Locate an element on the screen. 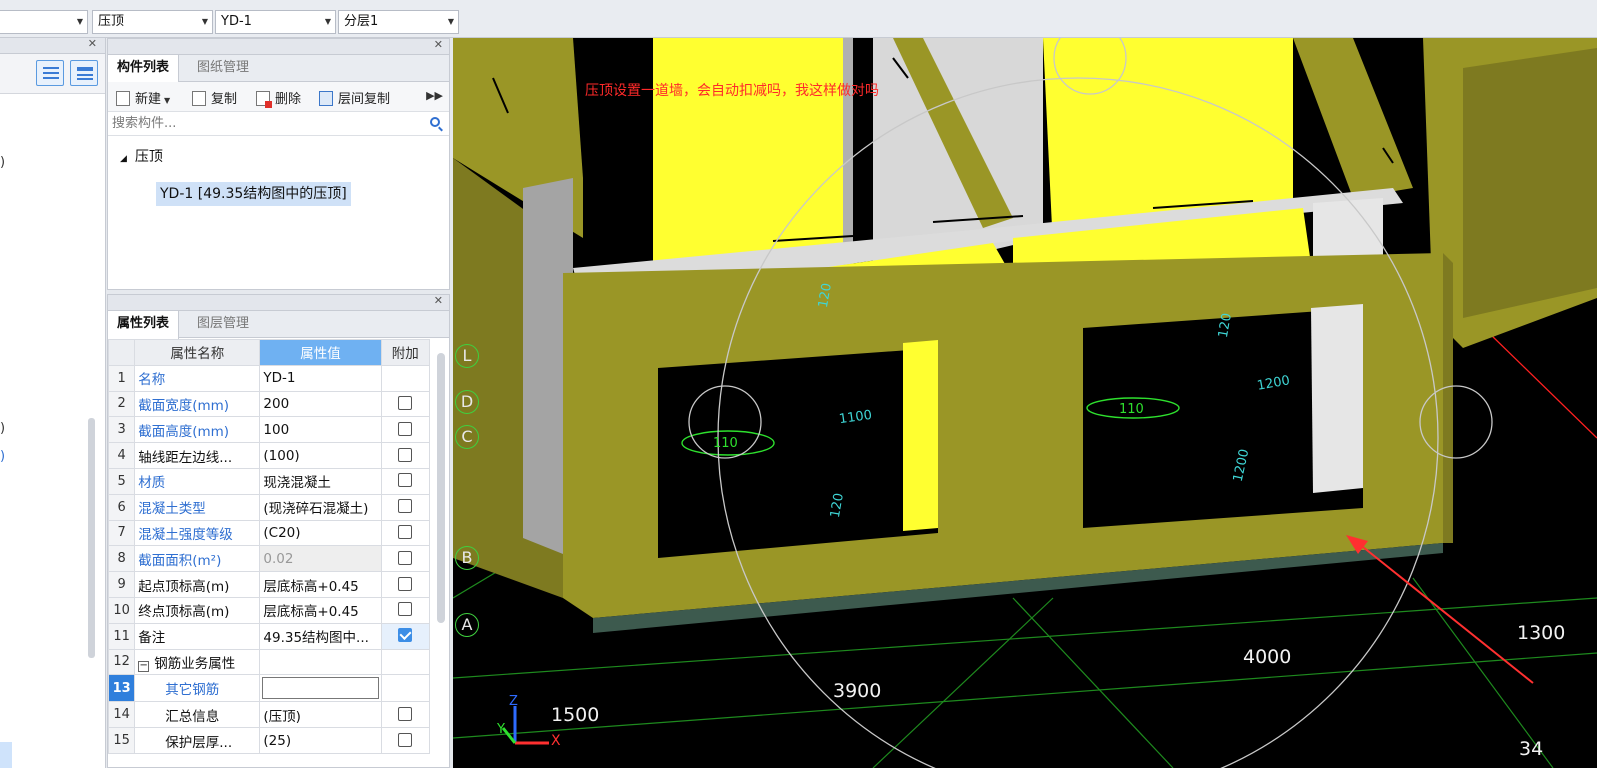 The height and width of the screenshot is (768, 1597). tab-layer-management: 图层管理 is located at coordinates (223, 324).